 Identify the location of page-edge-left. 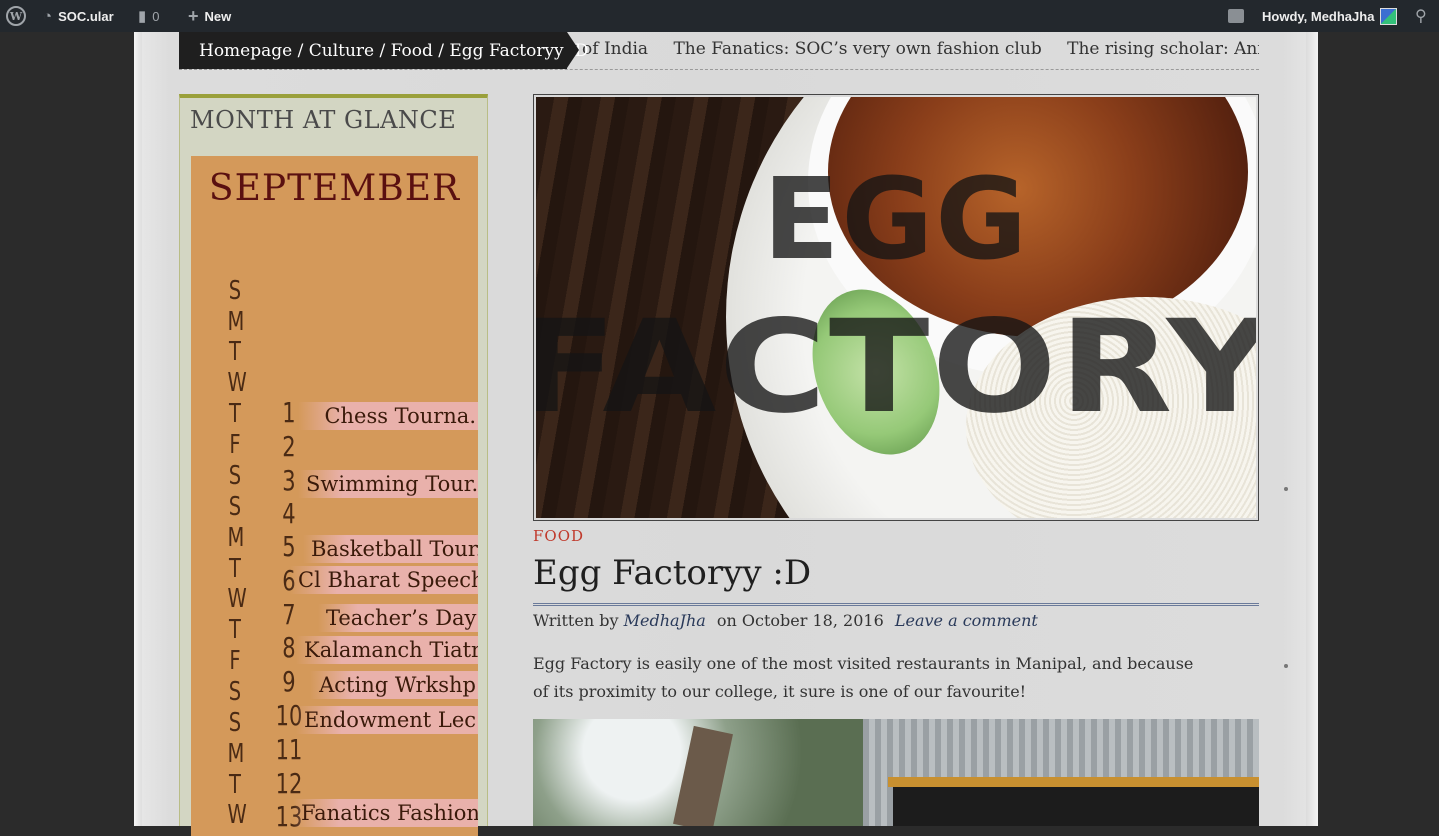
(138, 429).